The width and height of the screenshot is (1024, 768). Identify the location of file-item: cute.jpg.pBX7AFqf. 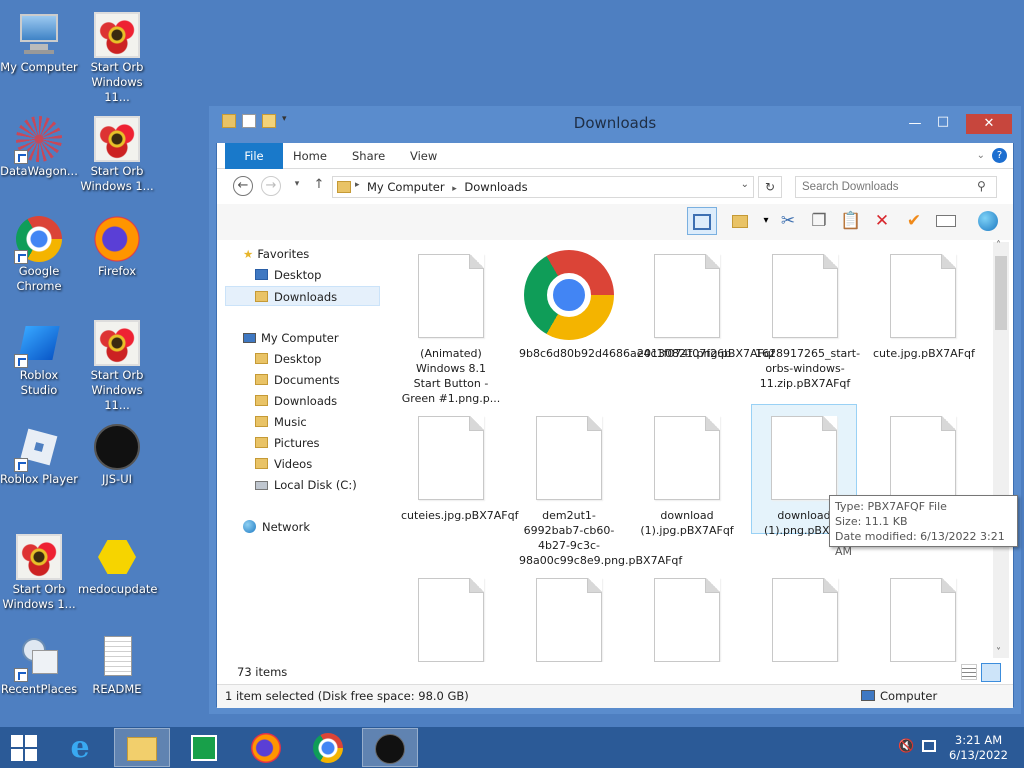
(924, 304).